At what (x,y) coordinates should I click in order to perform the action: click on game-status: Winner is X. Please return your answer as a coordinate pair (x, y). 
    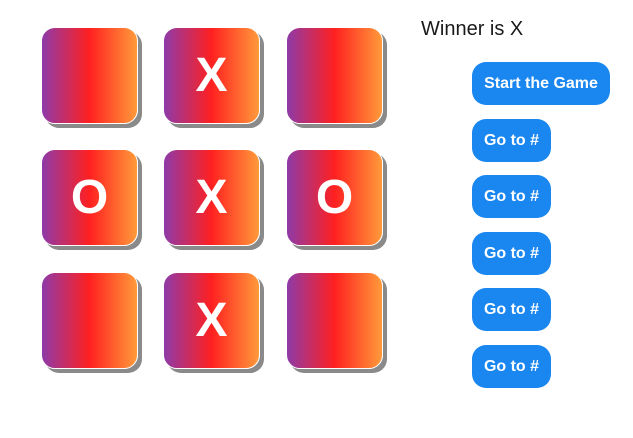
    Looking at the image, I should click on (472, 29).